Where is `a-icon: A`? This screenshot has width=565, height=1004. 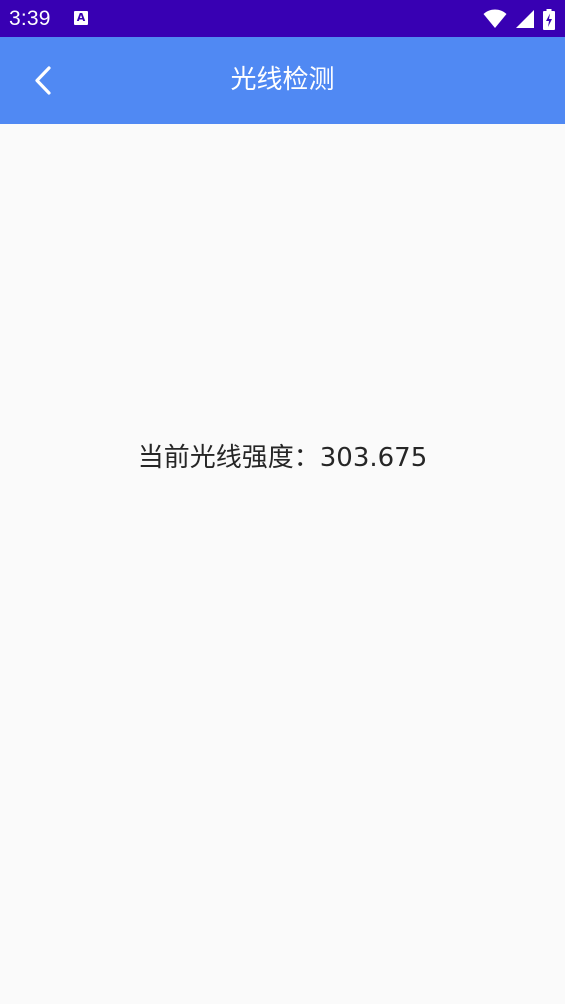 a-icon: A is located at coordinates (81, 18).